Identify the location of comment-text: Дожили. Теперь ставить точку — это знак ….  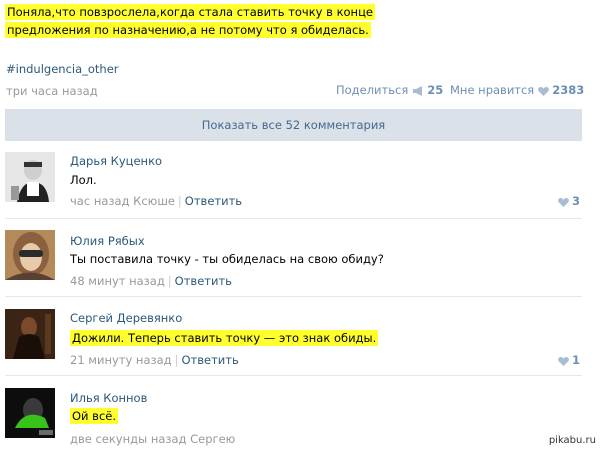
(224, 338).